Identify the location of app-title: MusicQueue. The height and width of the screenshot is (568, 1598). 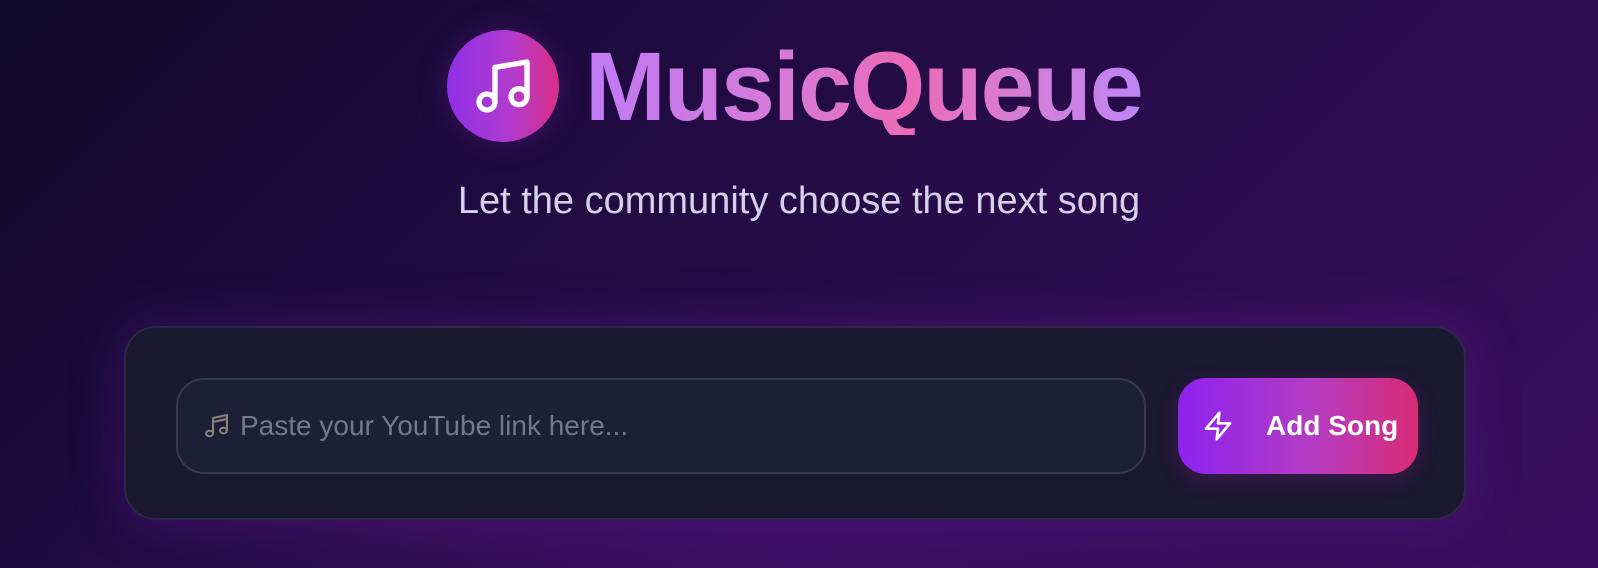
(864, 86).